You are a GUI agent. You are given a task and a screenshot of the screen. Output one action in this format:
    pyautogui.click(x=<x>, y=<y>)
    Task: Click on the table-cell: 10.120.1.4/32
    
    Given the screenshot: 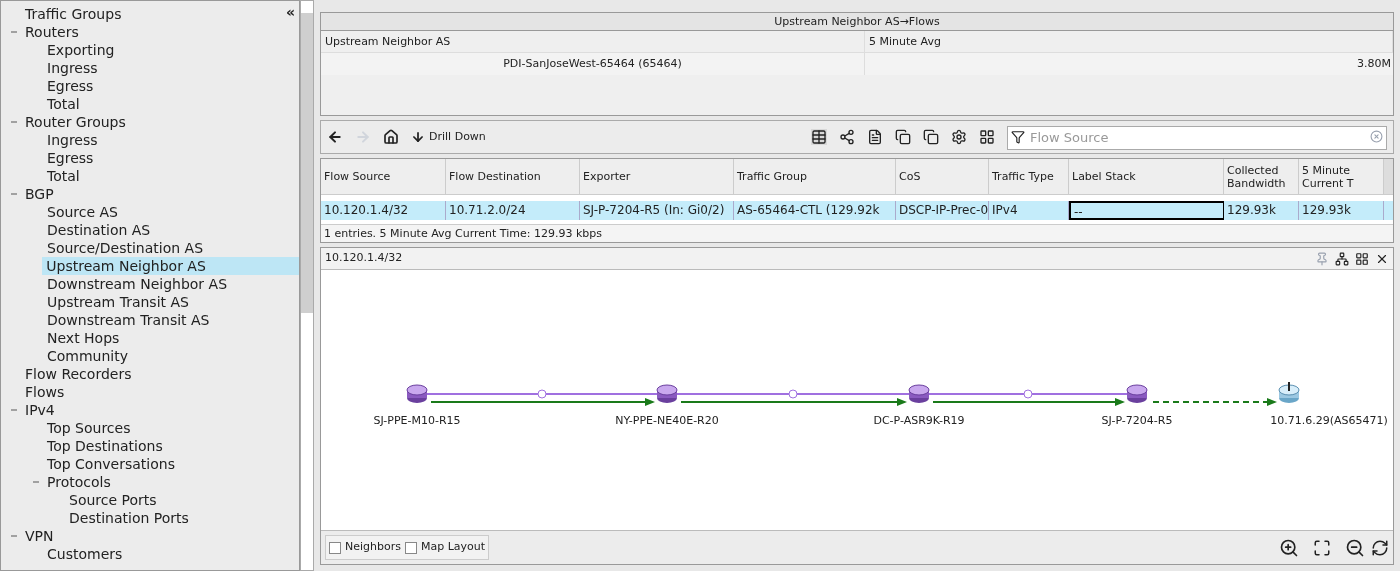 What is the action you would take?
    pyautogui.click(x=383, y=210)
    